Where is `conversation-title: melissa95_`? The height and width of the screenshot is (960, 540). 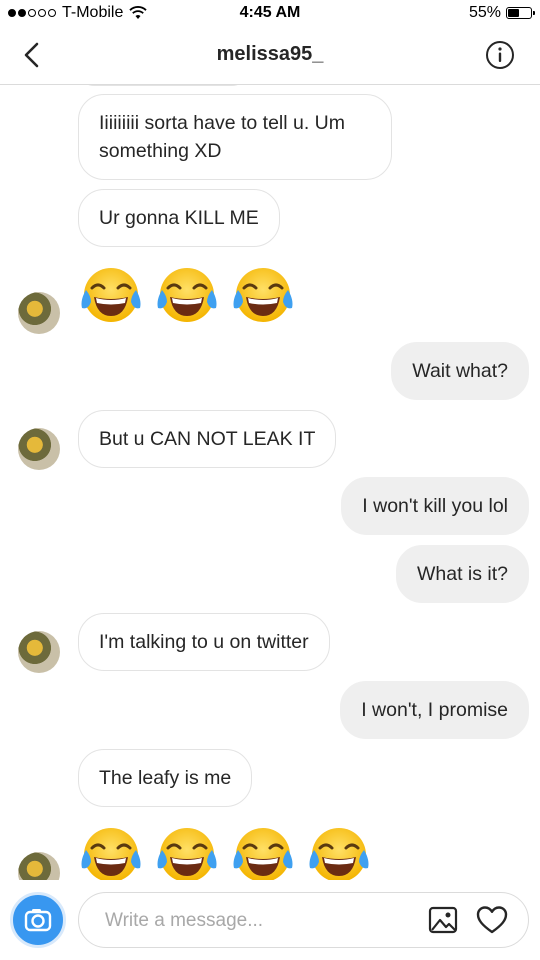
conversation-title: melissa95_ is located at coordinates (270, 54).